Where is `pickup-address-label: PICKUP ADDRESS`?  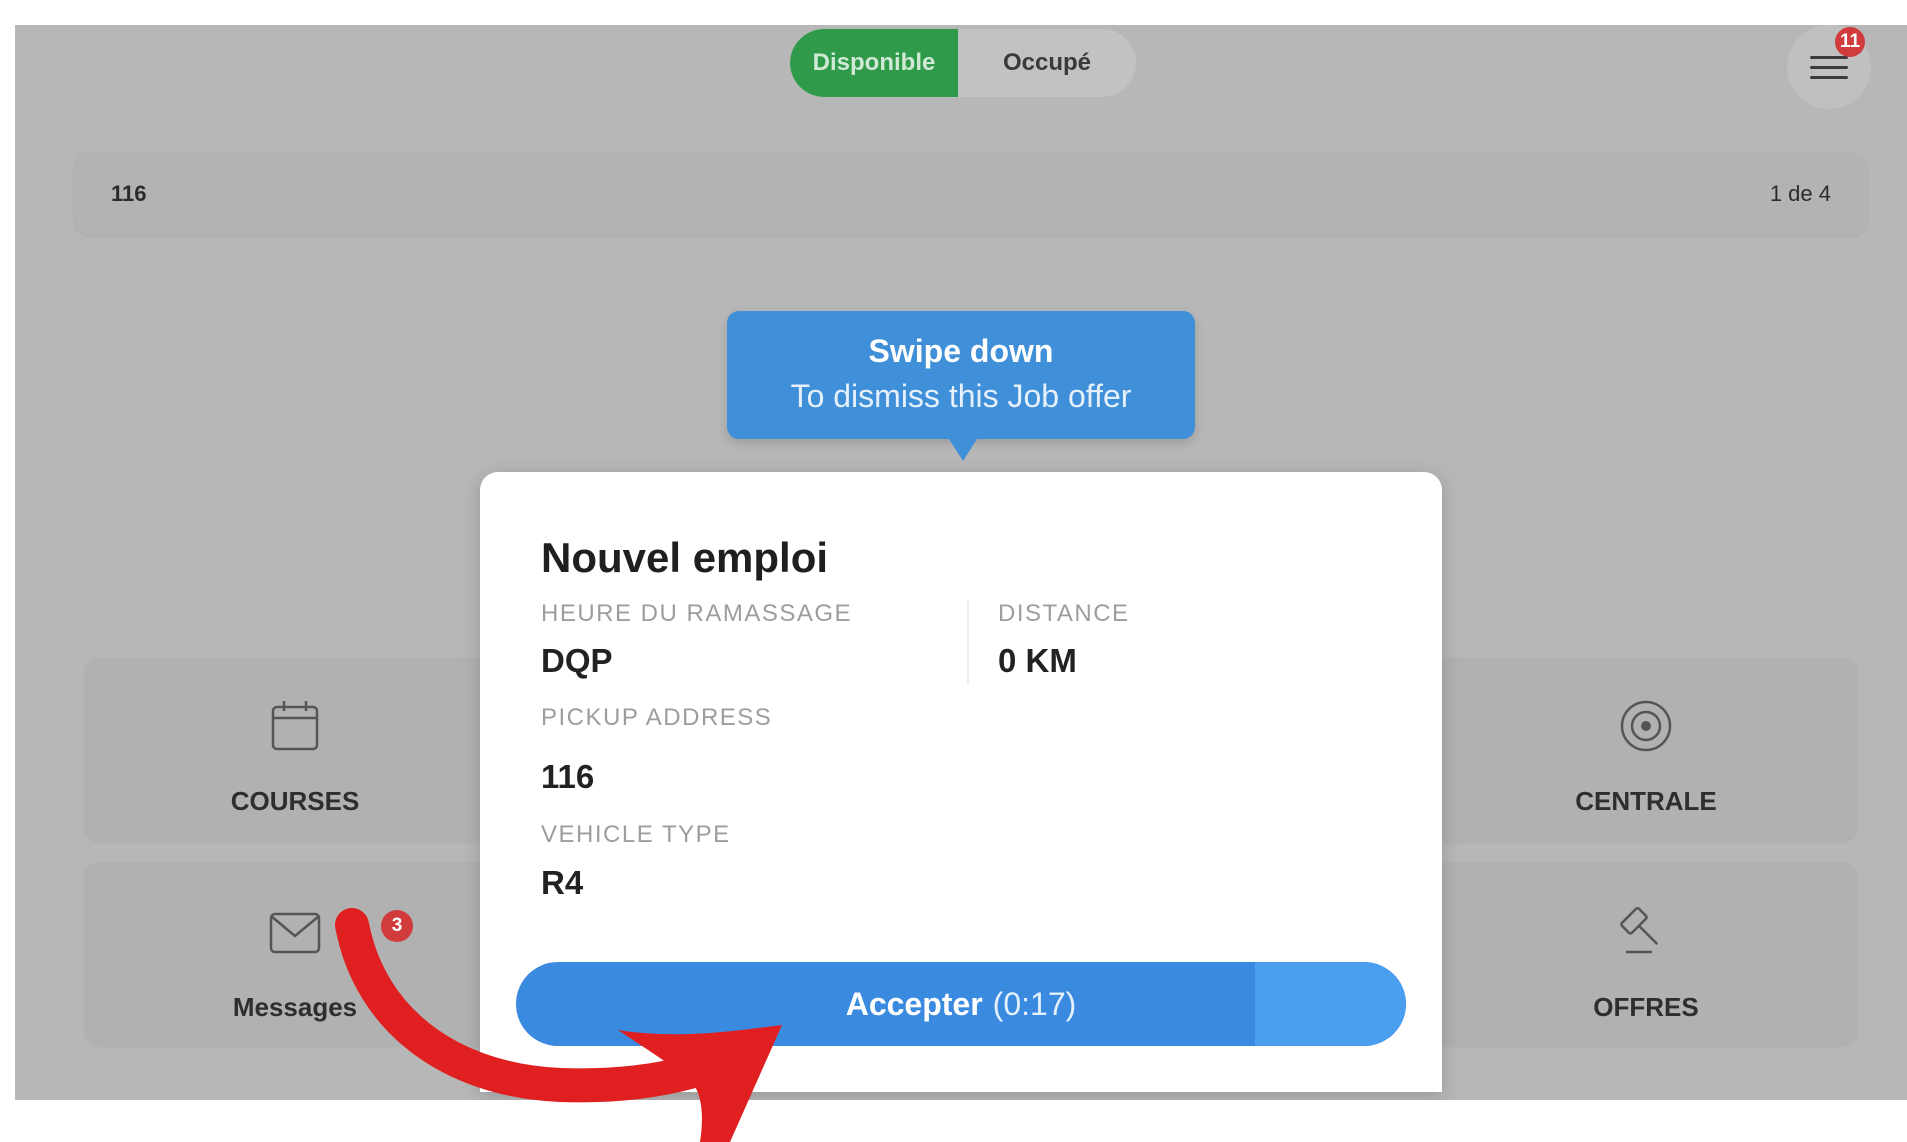
pickup-address-label: PICKUP ADDRESS is located at coordinates (657, 717).